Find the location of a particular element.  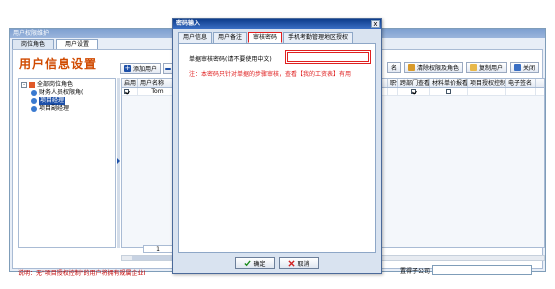

tree-item-label: 项目经理 is located at coordinates (52, 101).